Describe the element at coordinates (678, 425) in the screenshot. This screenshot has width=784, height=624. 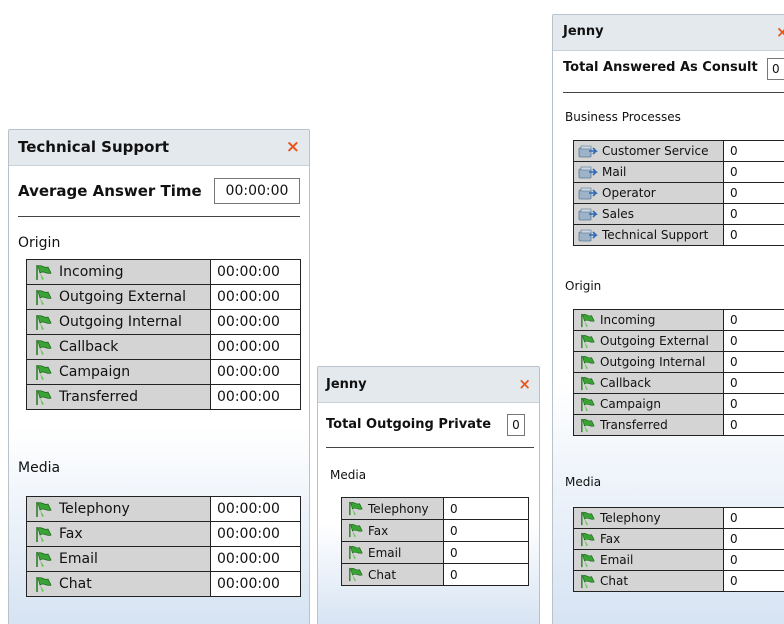
I see `table-row: Transferred 0` at that location.